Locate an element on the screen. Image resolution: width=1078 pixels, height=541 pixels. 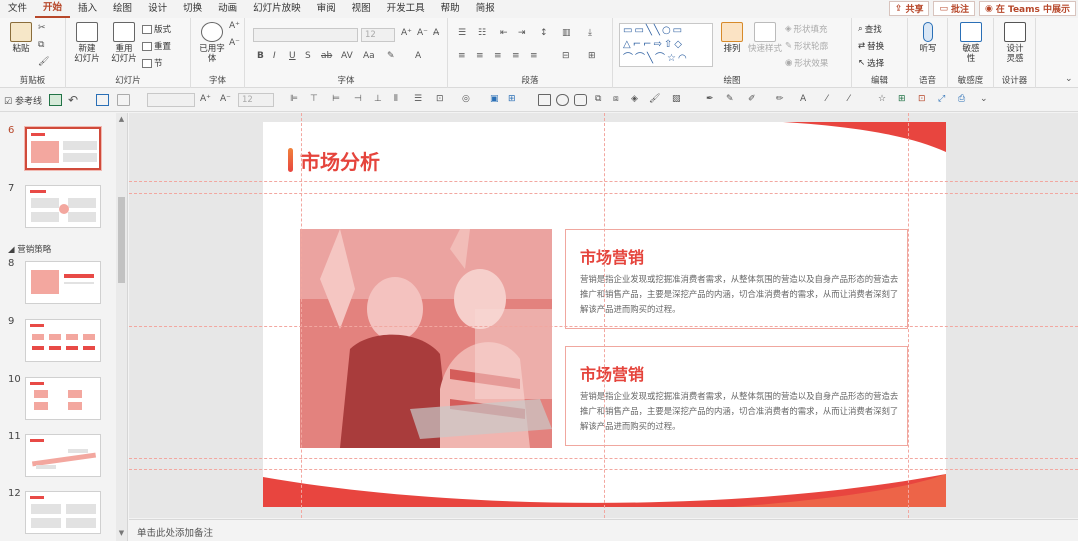
align-left-objects-icon: ⊫ is located at coordinates (294, 99).